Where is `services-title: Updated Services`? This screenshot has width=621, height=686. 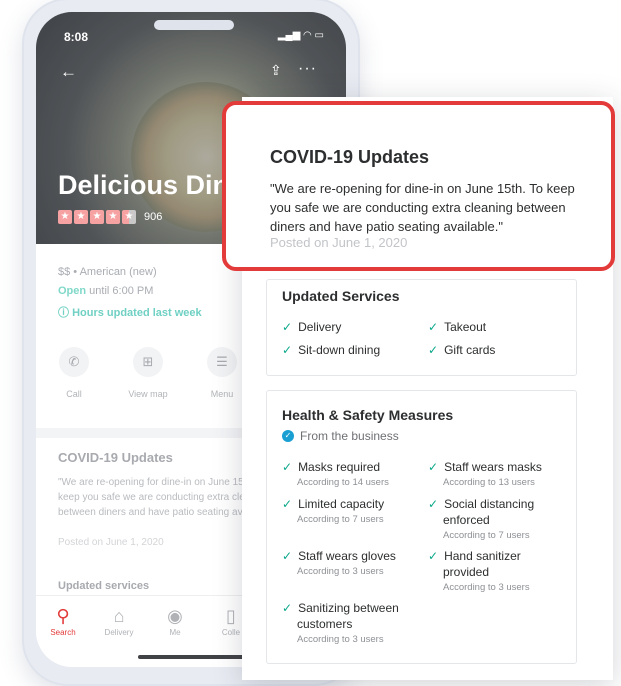
services-title: Updated Services is located at coordinates (341, 296).